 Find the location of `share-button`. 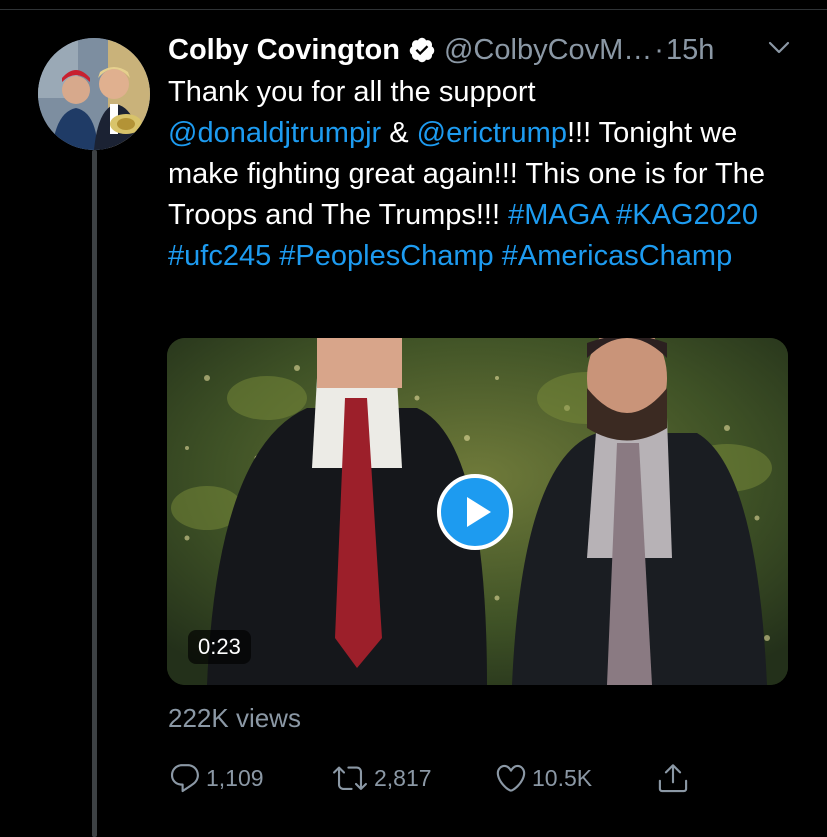

share-button is located at coordinates (673, 778).